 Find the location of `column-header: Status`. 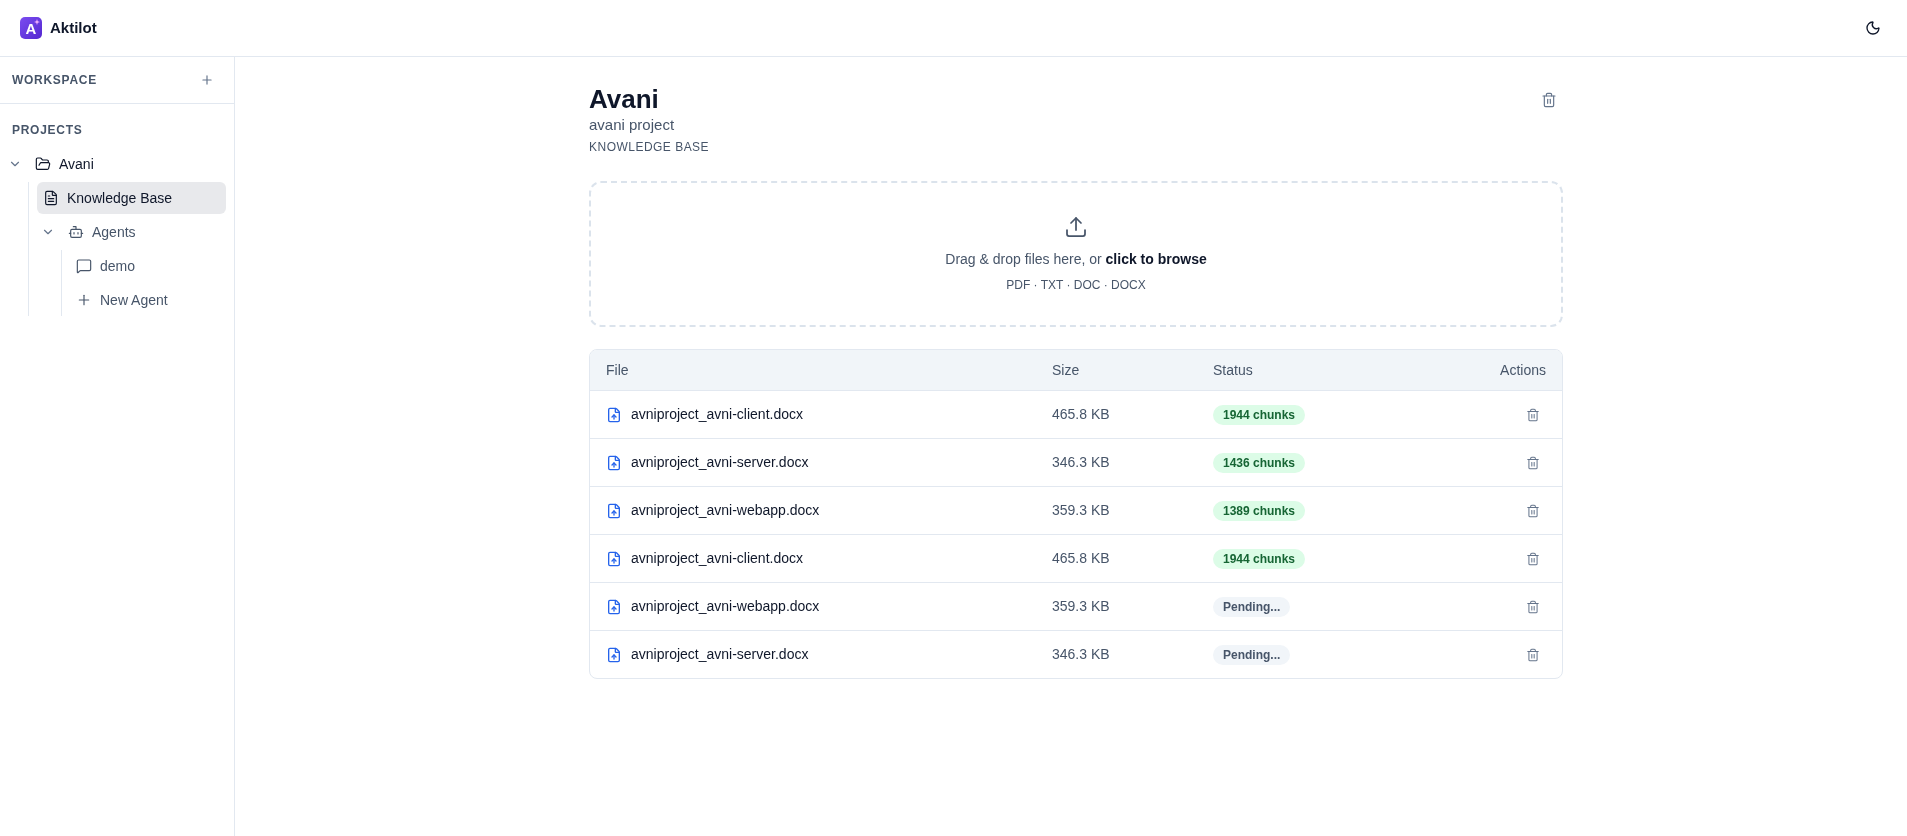

column-header: Status is located at coordinates (1233, 370).